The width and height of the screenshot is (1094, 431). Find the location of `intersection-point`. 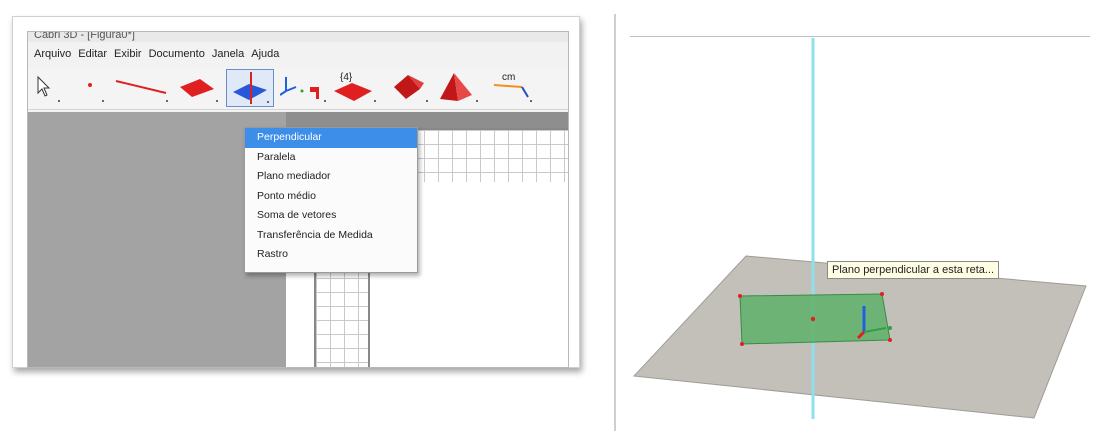

intersection-point is located at coordinates (813, 319).